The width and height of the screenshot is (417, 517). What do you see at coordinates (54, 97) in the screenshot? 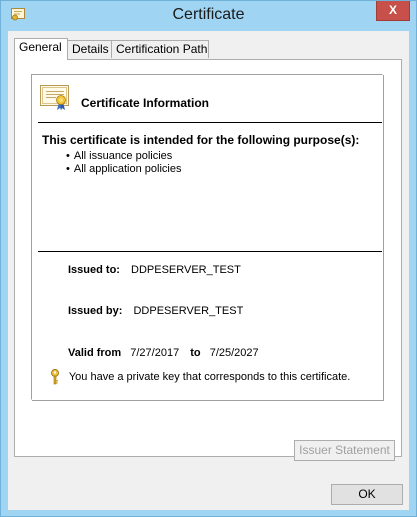
I see `certificate-icon` at bounding box center [54, 97].